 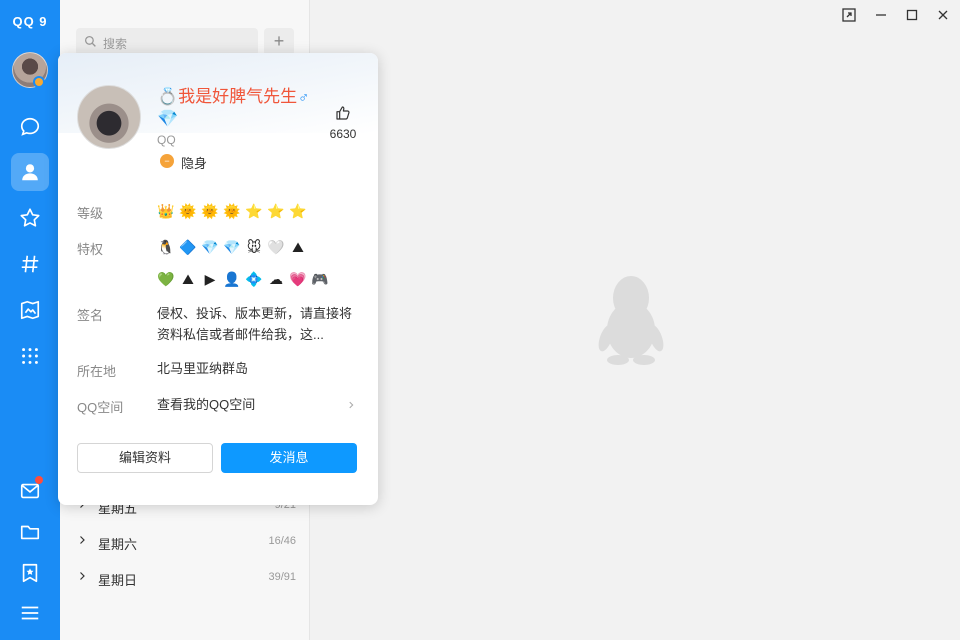 What do you see at coordinates (849, 15) in the screenshot?
I see `pin-window-icon` at bounding box center [849, 15].